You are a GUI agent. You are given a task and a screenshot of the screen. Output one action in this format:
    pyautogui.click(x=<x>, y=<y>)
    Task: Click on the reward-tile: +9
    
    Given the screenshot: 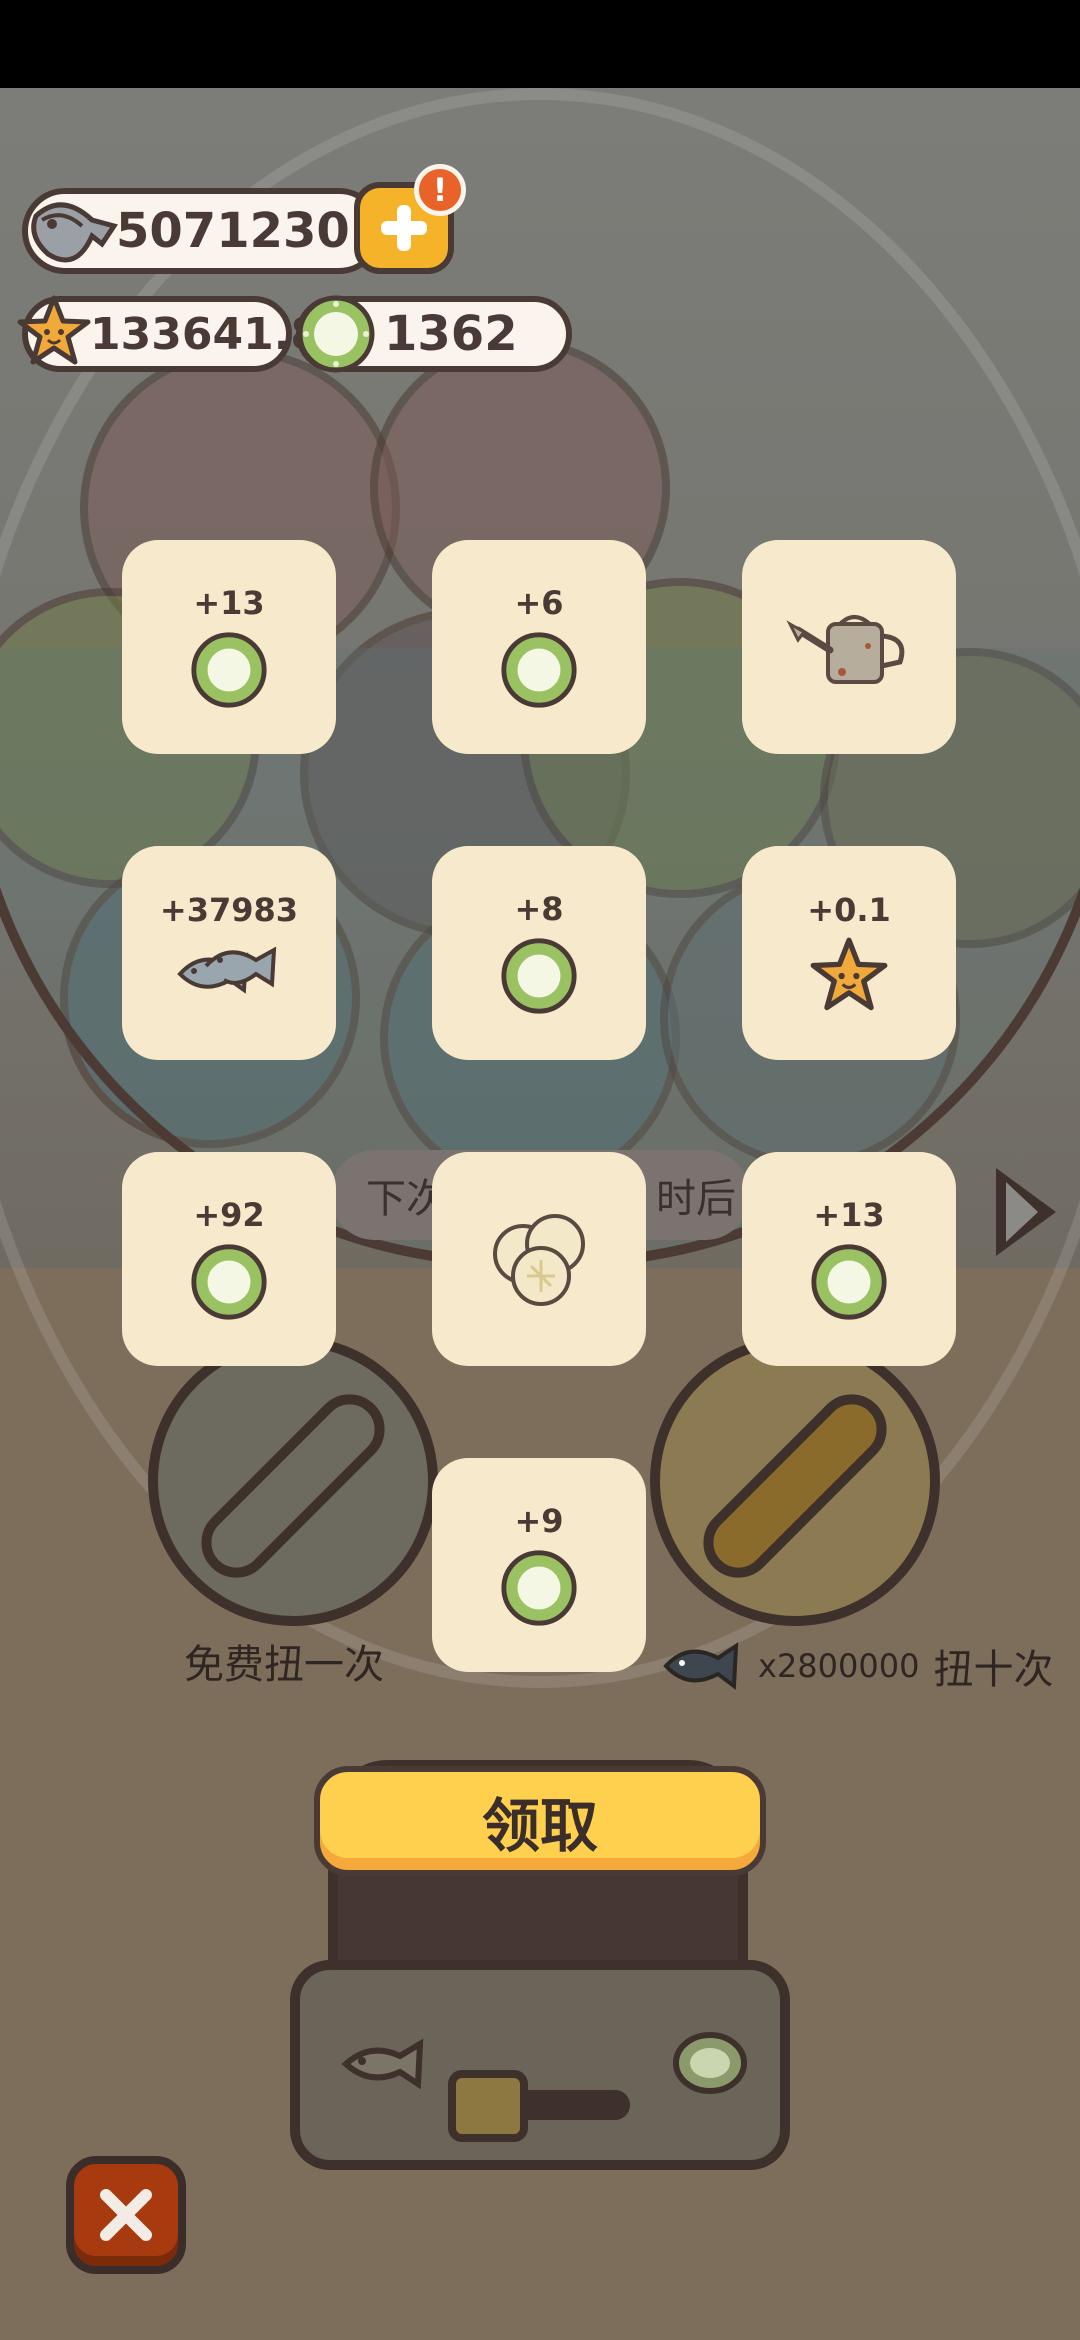 What is the action you would take?
    pyautogui.click(x=539, y=1565)
    